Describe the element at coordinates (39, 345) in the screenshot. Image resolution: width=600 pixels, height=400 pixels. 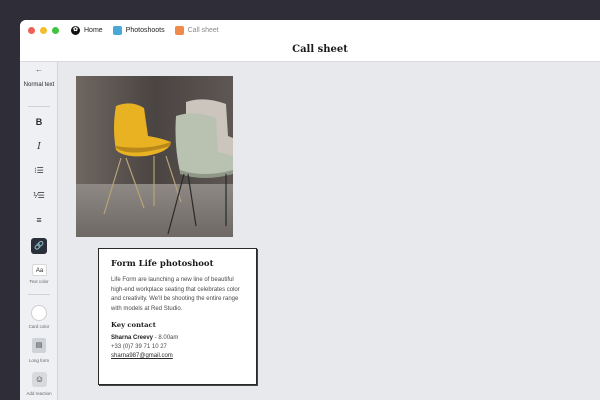
I see `long-form-icon: ▤` at that location.